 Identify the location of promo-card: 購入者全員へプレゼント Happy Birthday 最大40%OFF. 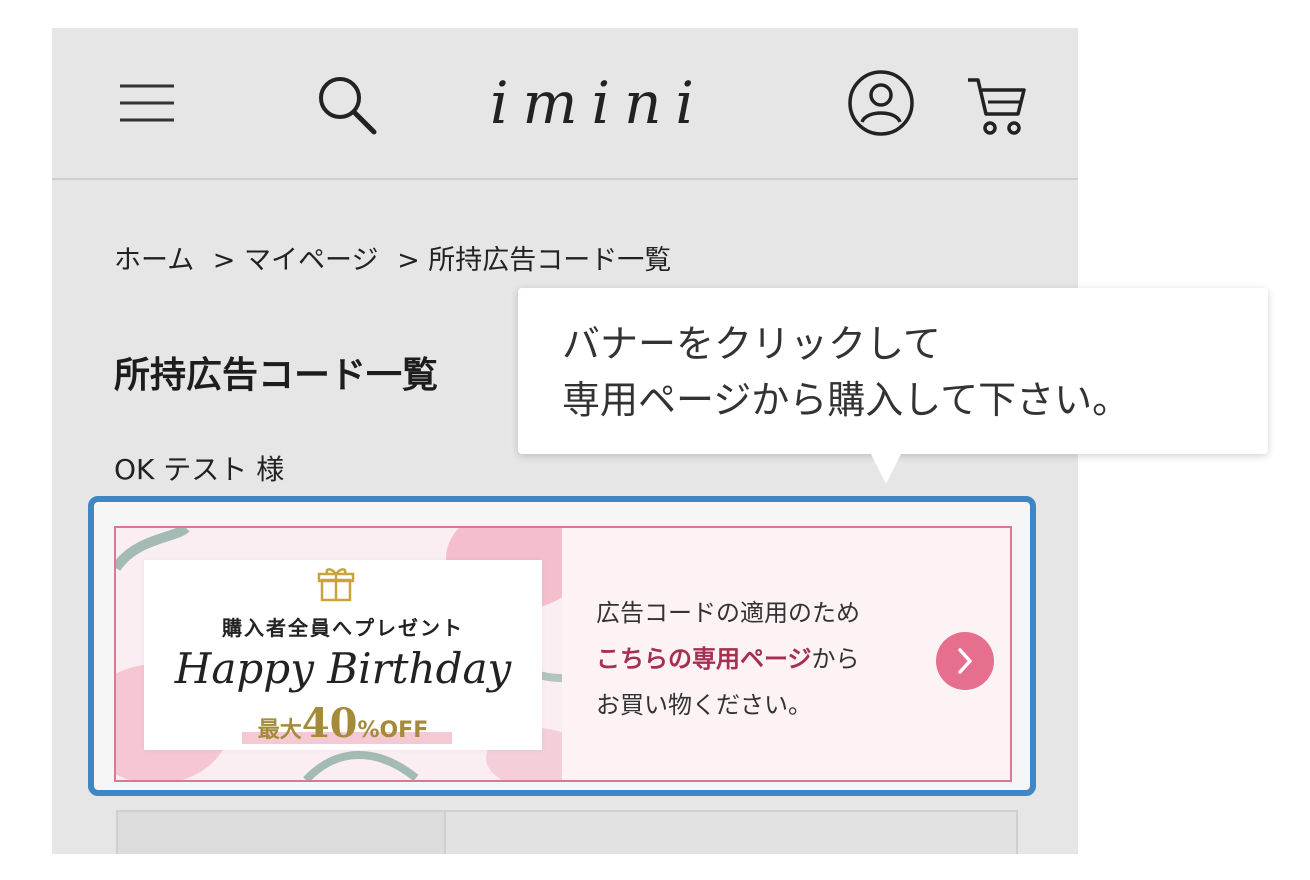
(343, 655).